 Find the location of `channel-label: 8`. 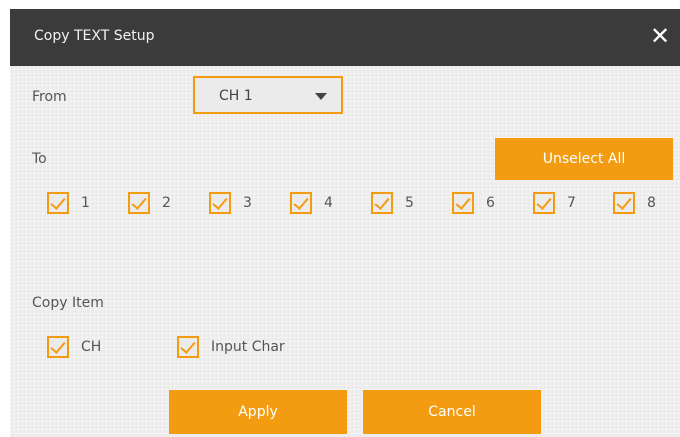

channel-label: 8 is located at coordinates (651, 203).